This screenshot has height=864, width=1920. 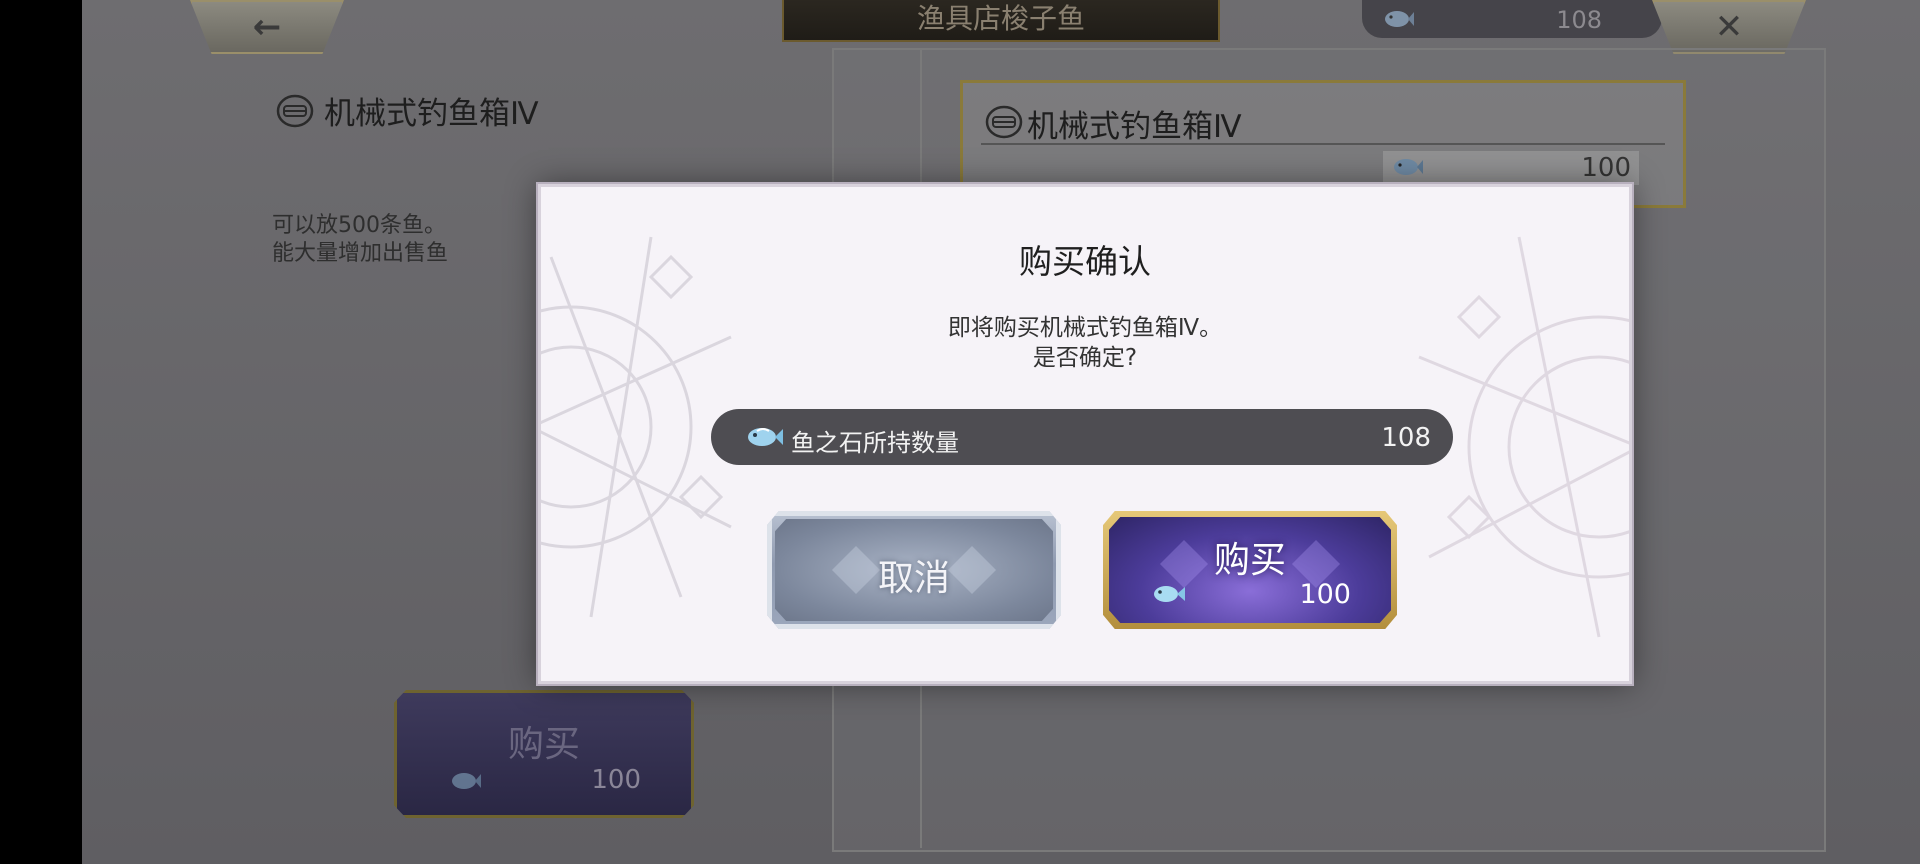 What do you see at coordinates (1134, 127) in the screenshot?
I see `item-card-name: 机械式钓鱼箱Ⅳ` at bounding box center [1134, 127].